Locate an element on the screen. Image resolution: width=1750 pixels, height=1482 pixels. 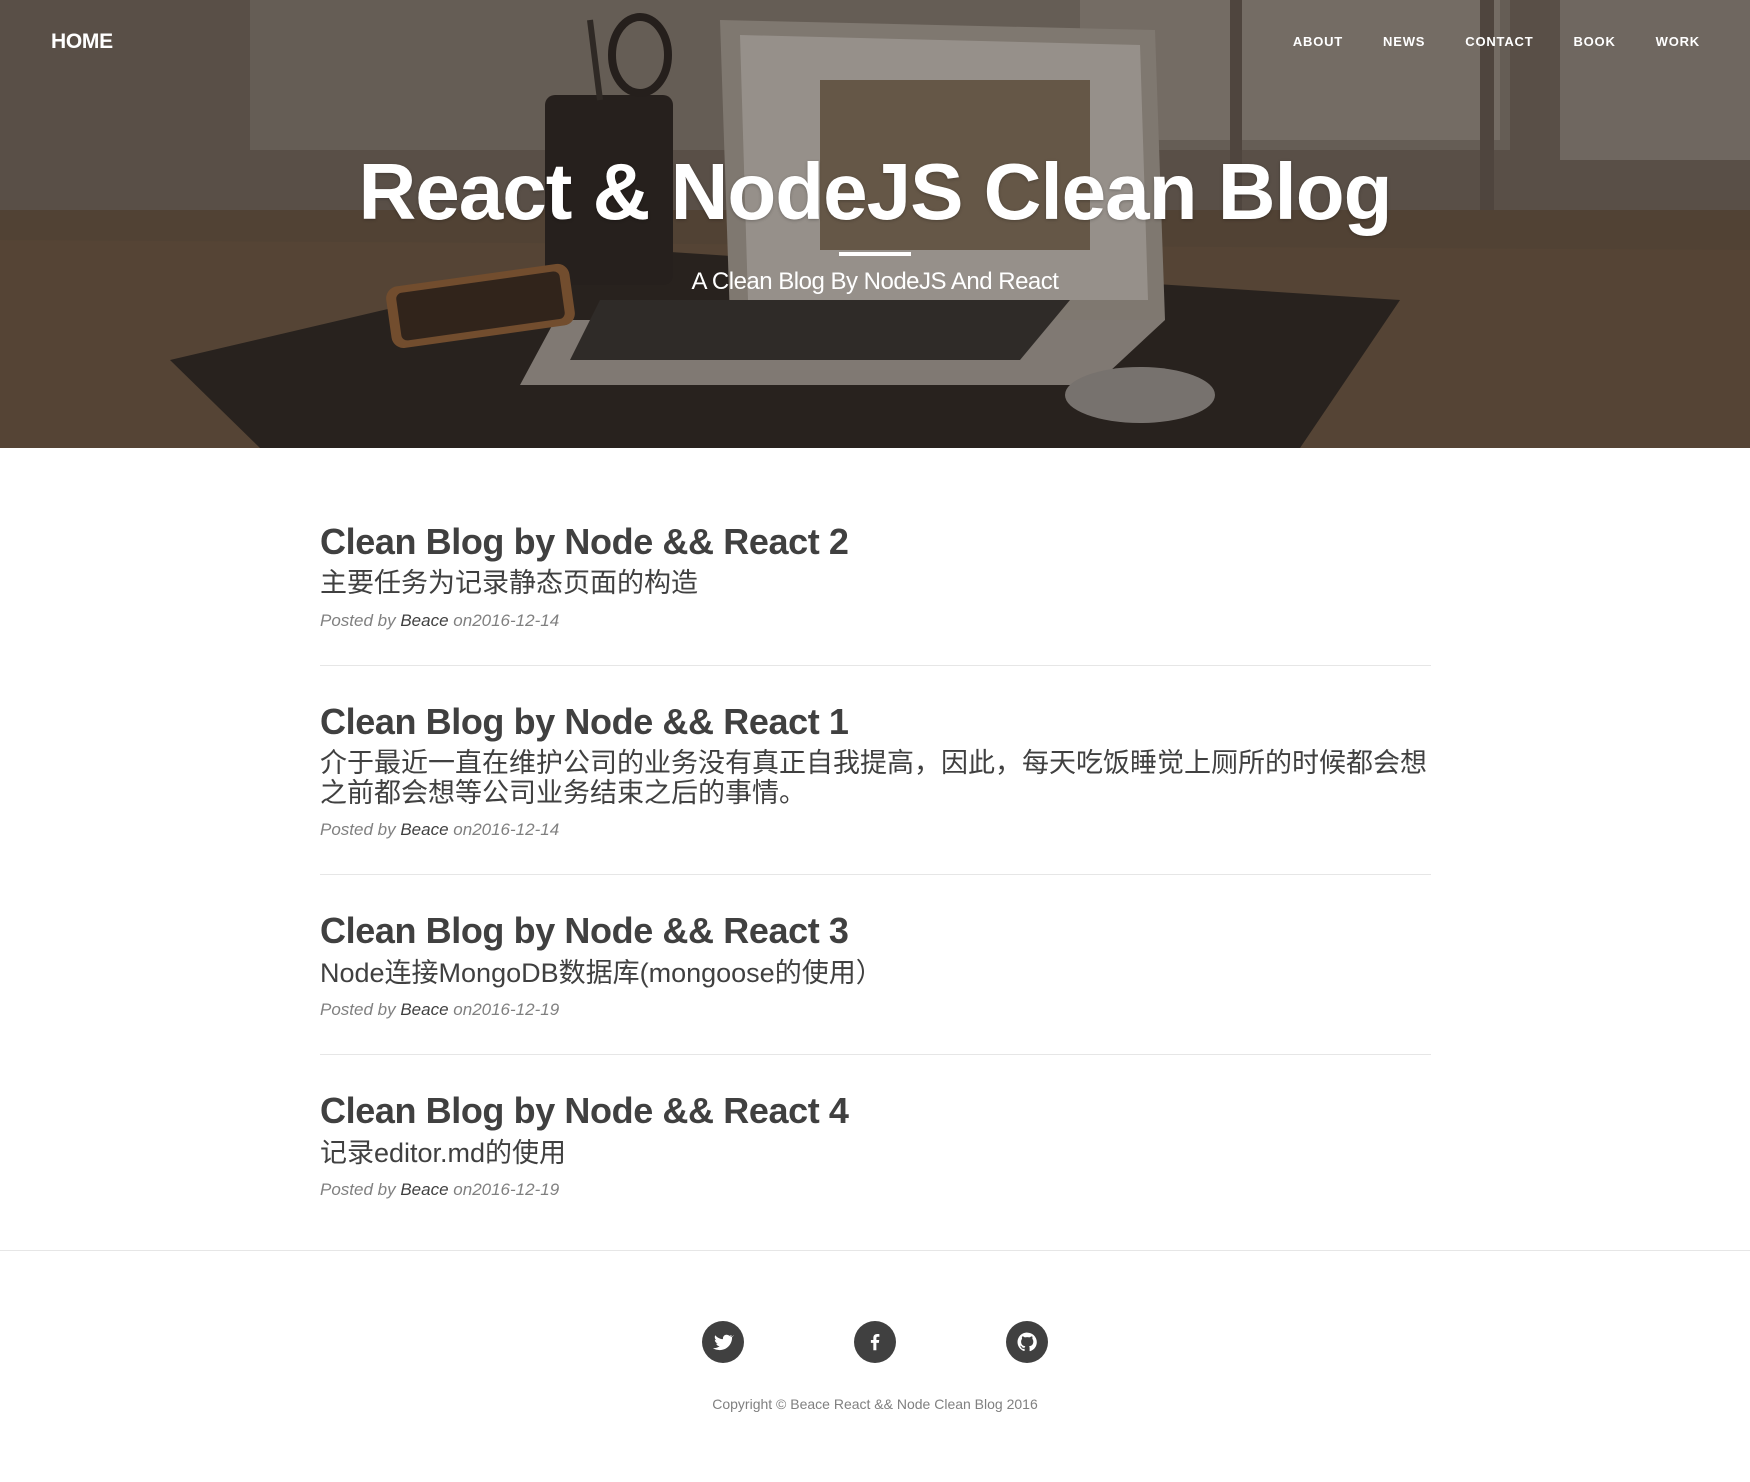
facebook-glyph is located at coordinates (875, 1342).